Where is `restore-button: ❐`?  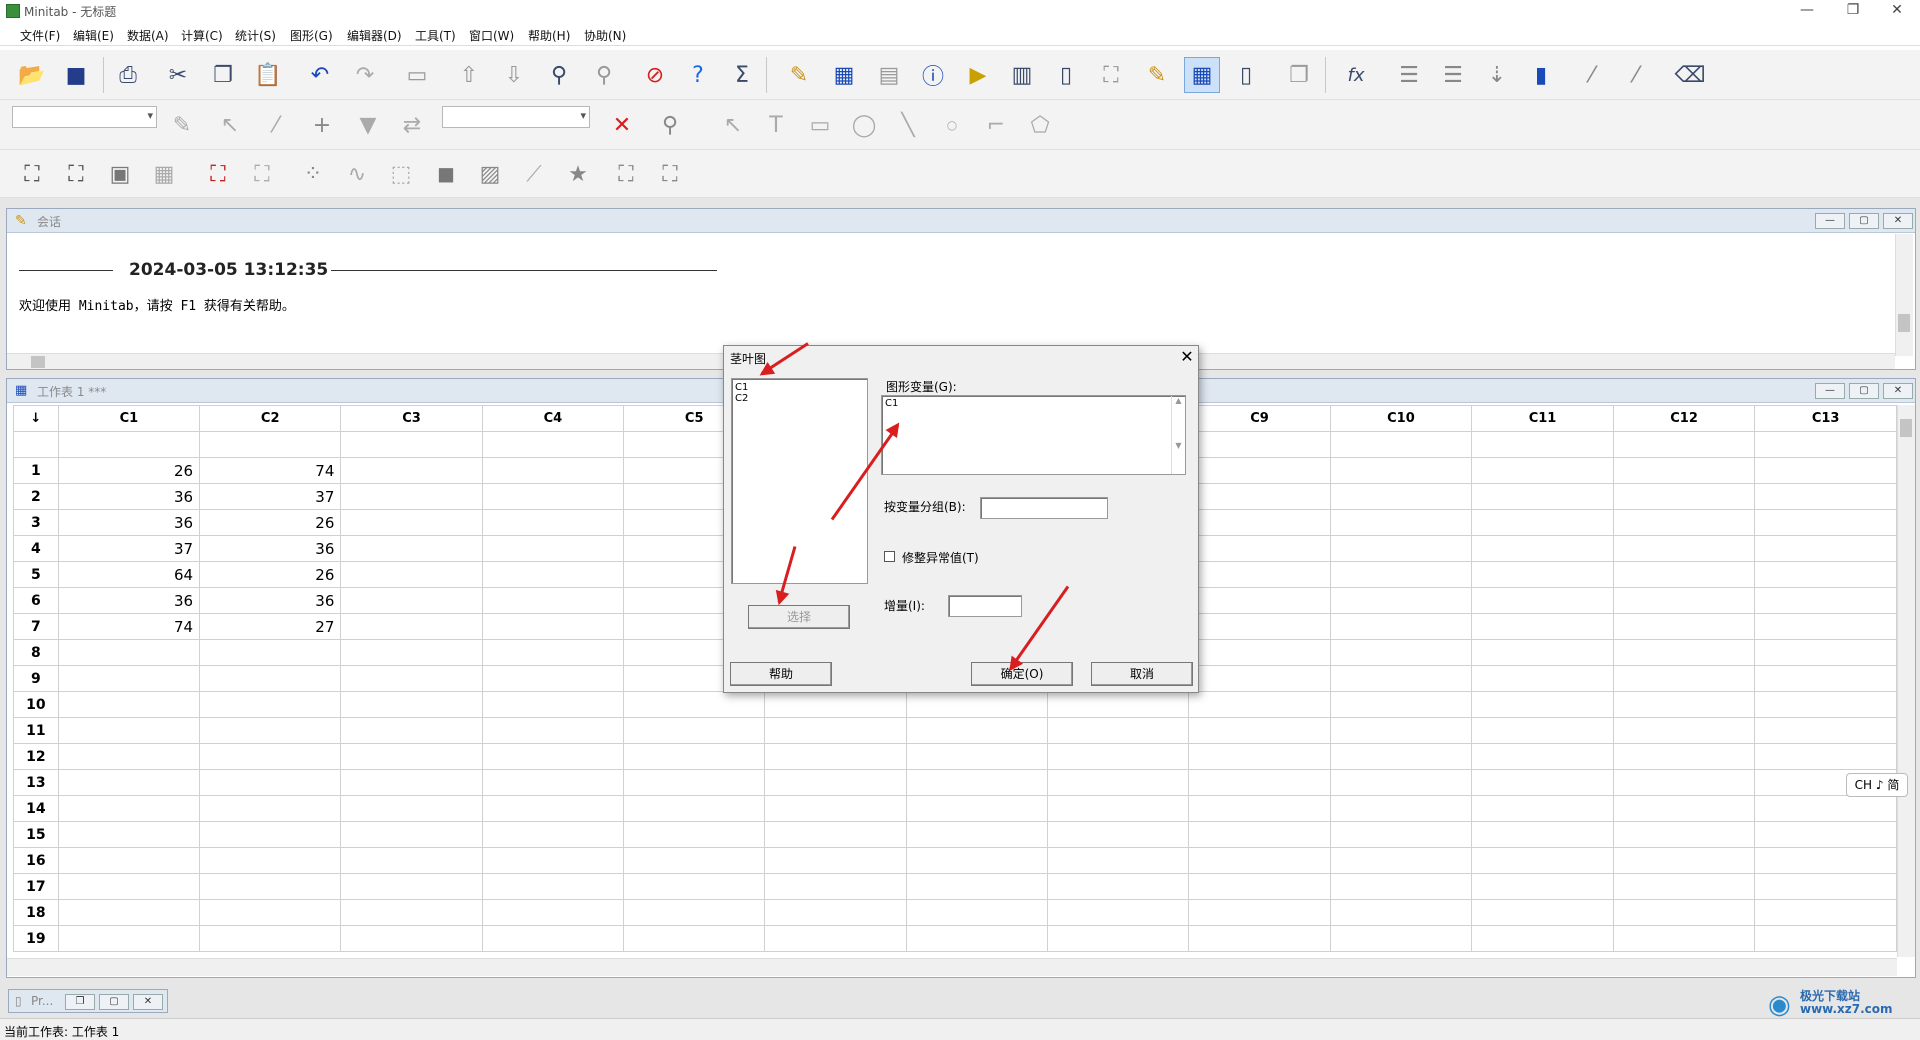 restore-button: ❐ is located at coordinates (80, 1002).